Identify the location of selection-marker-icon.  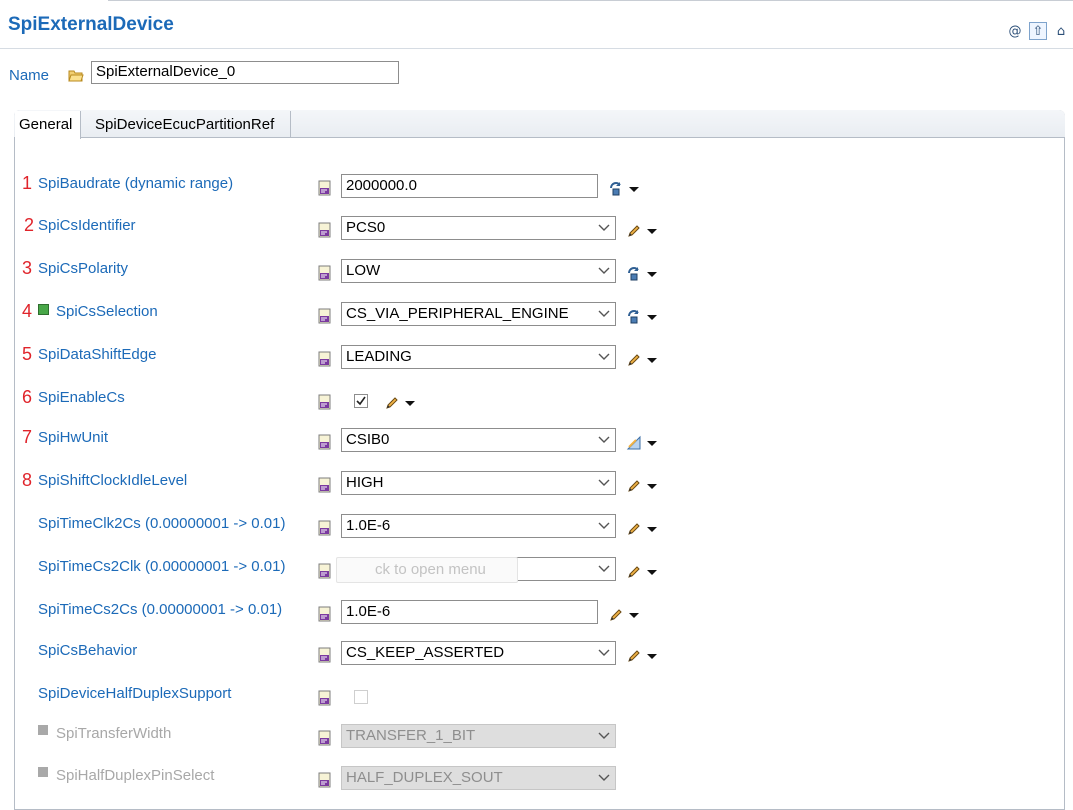
(43, 309).